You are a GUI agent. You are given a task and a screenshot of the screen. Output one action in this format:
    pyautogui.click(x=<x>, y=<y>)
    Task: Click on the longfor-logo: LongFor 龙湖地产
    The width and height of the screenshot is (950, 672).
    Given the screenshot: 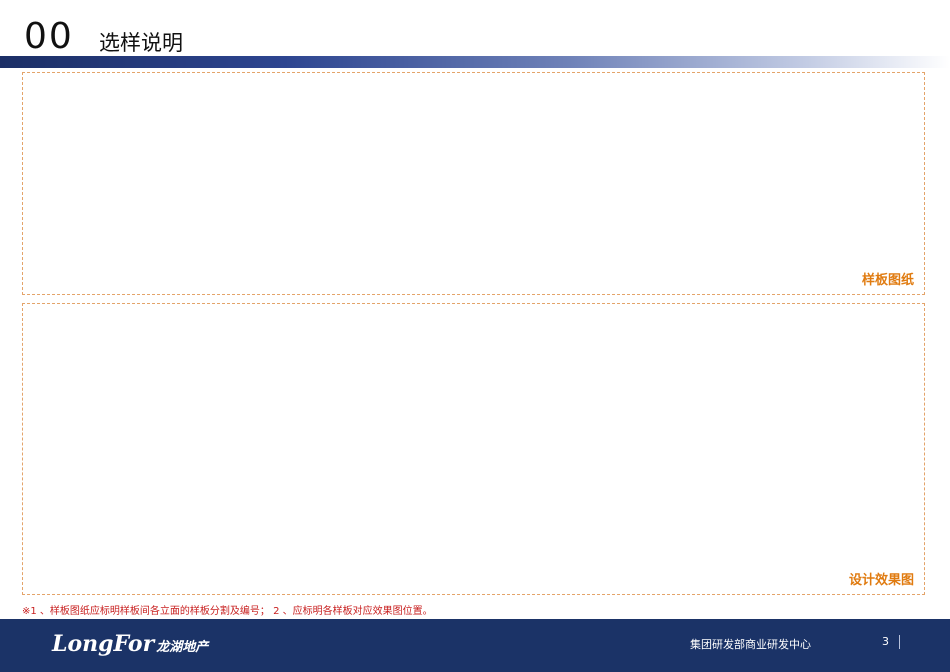 What is the action you would take?
    pyautogui.click(x=130, y=646)
    